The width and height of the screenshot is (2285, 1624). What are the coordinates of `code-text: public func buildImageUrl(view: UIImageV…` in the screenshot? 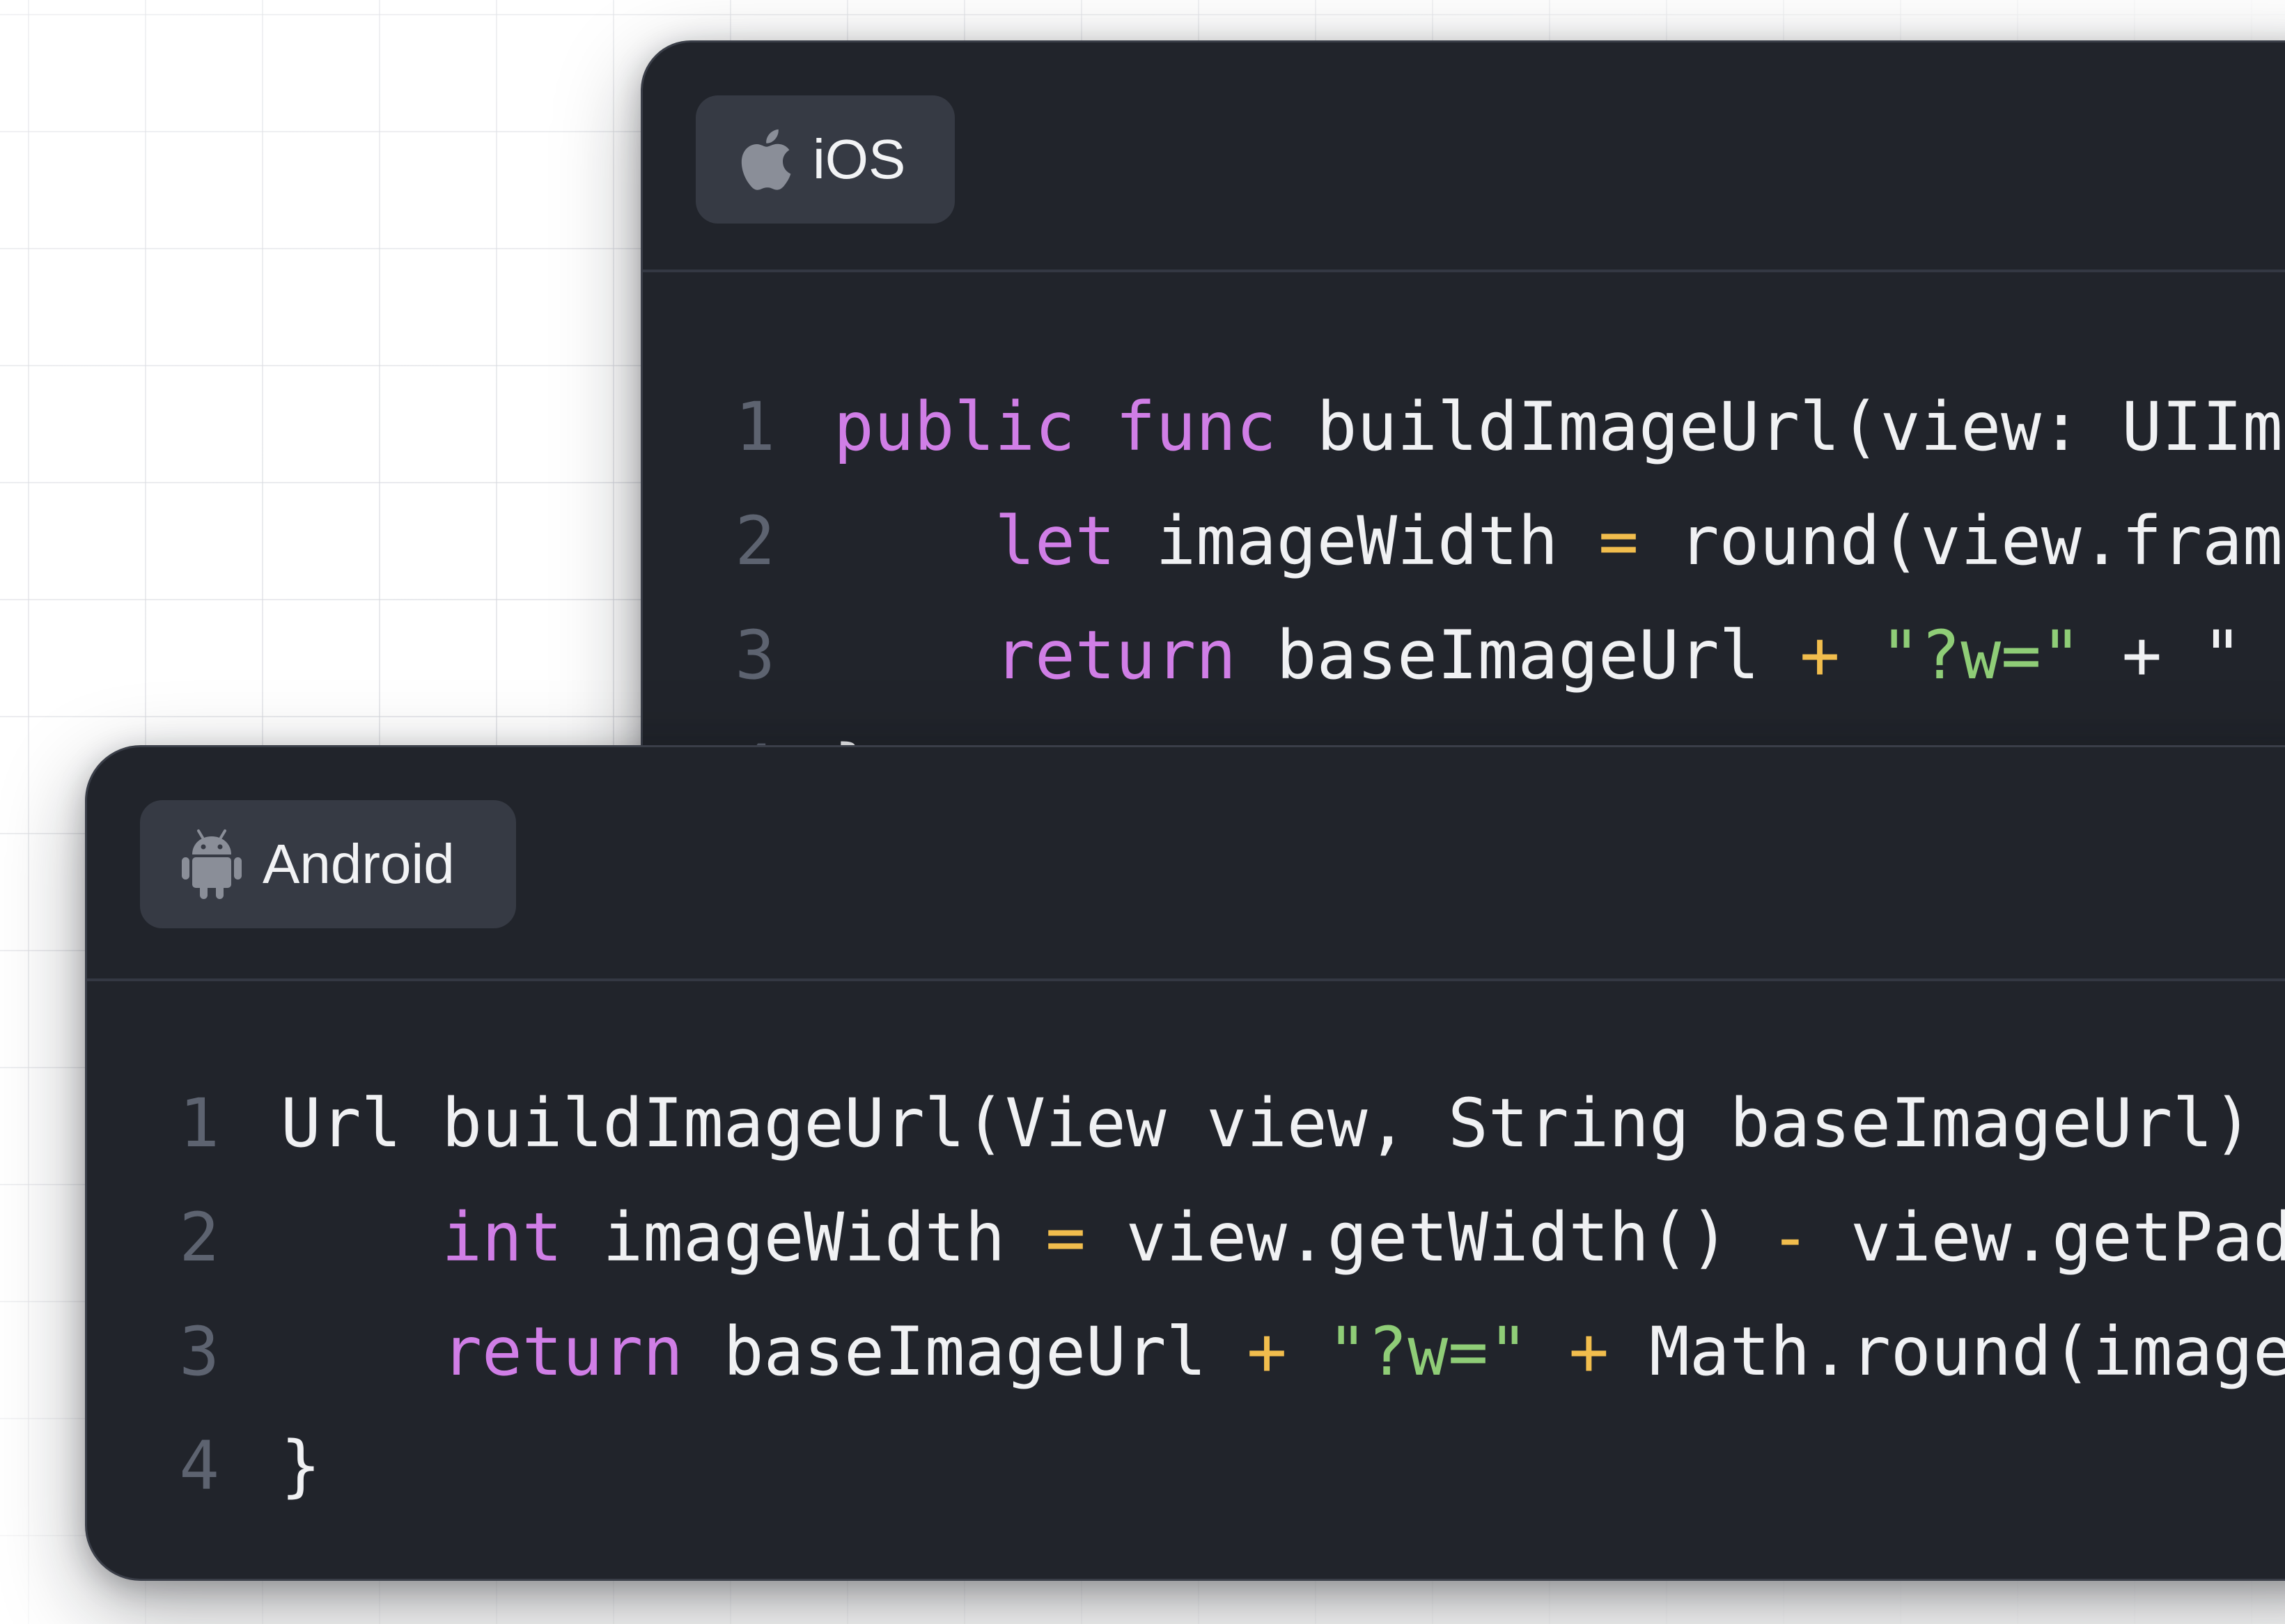 It's located at (1559, 427).